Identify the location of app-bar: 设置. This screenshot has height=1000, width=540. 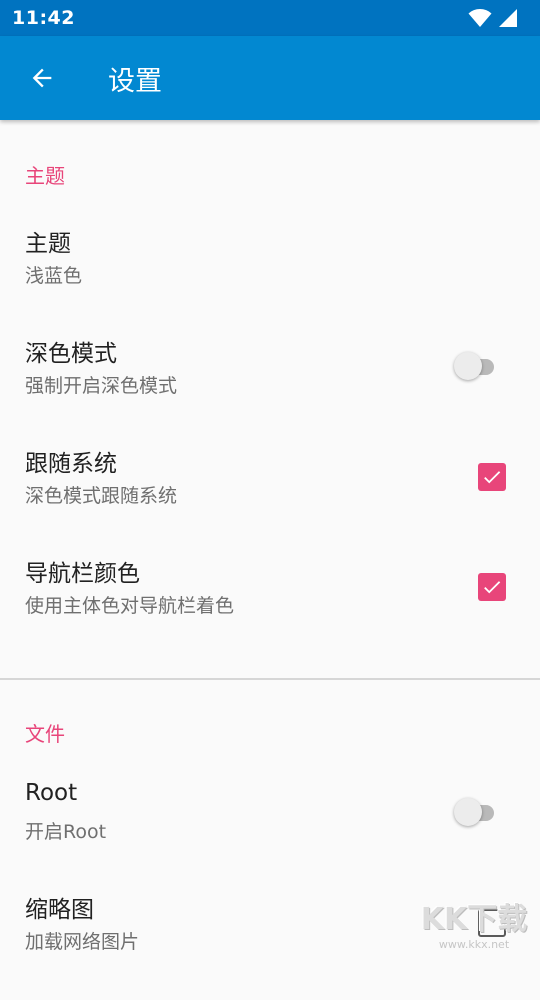
(270, 78).